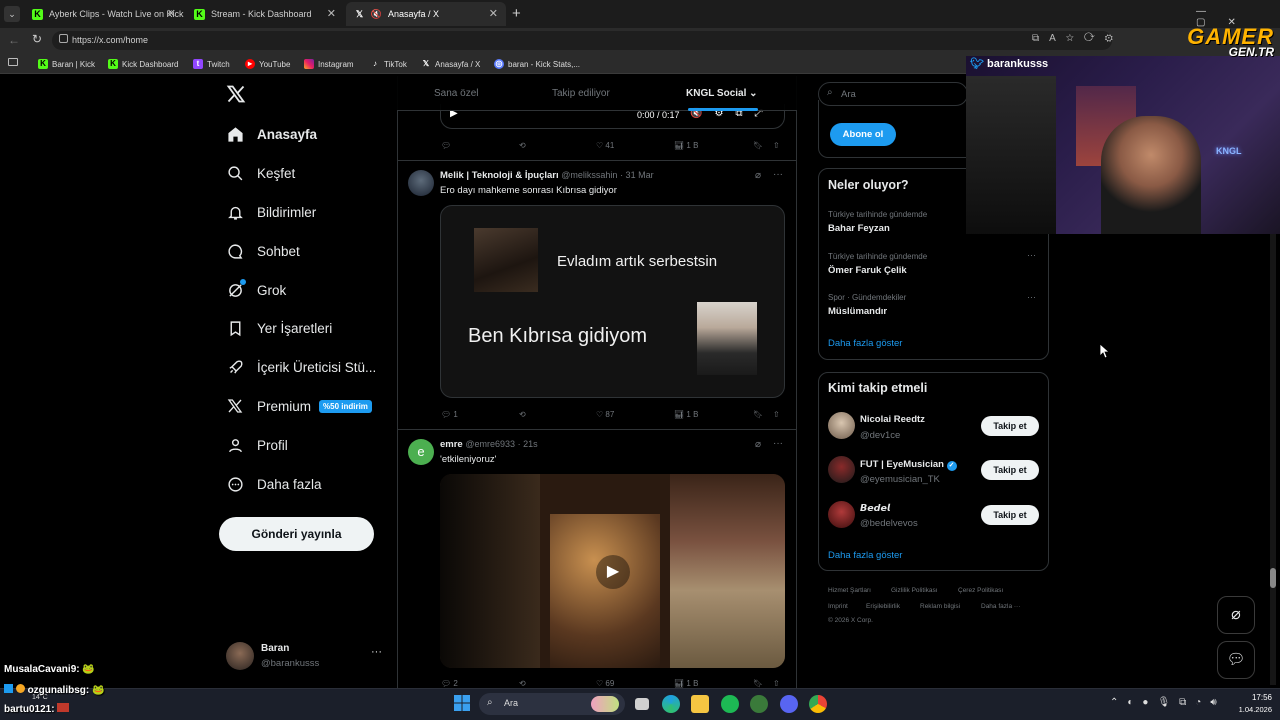 The image size is (1280, 720). I want to click on post-button: Gönderi yayınla, so click(296, 534).